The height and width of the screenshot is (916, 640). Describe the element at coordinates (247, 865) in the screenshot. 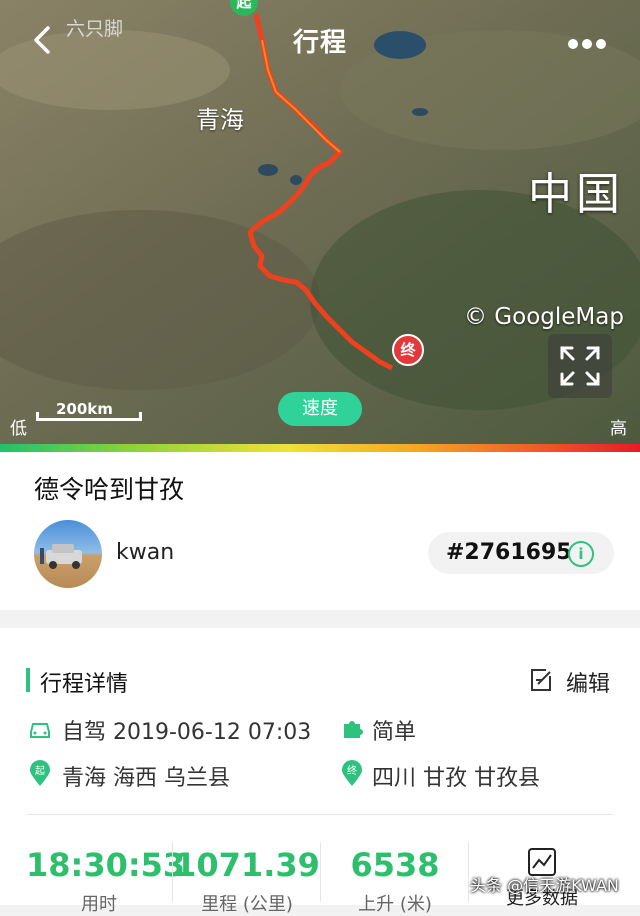

I see `stat-value: 1071.39` at that location.